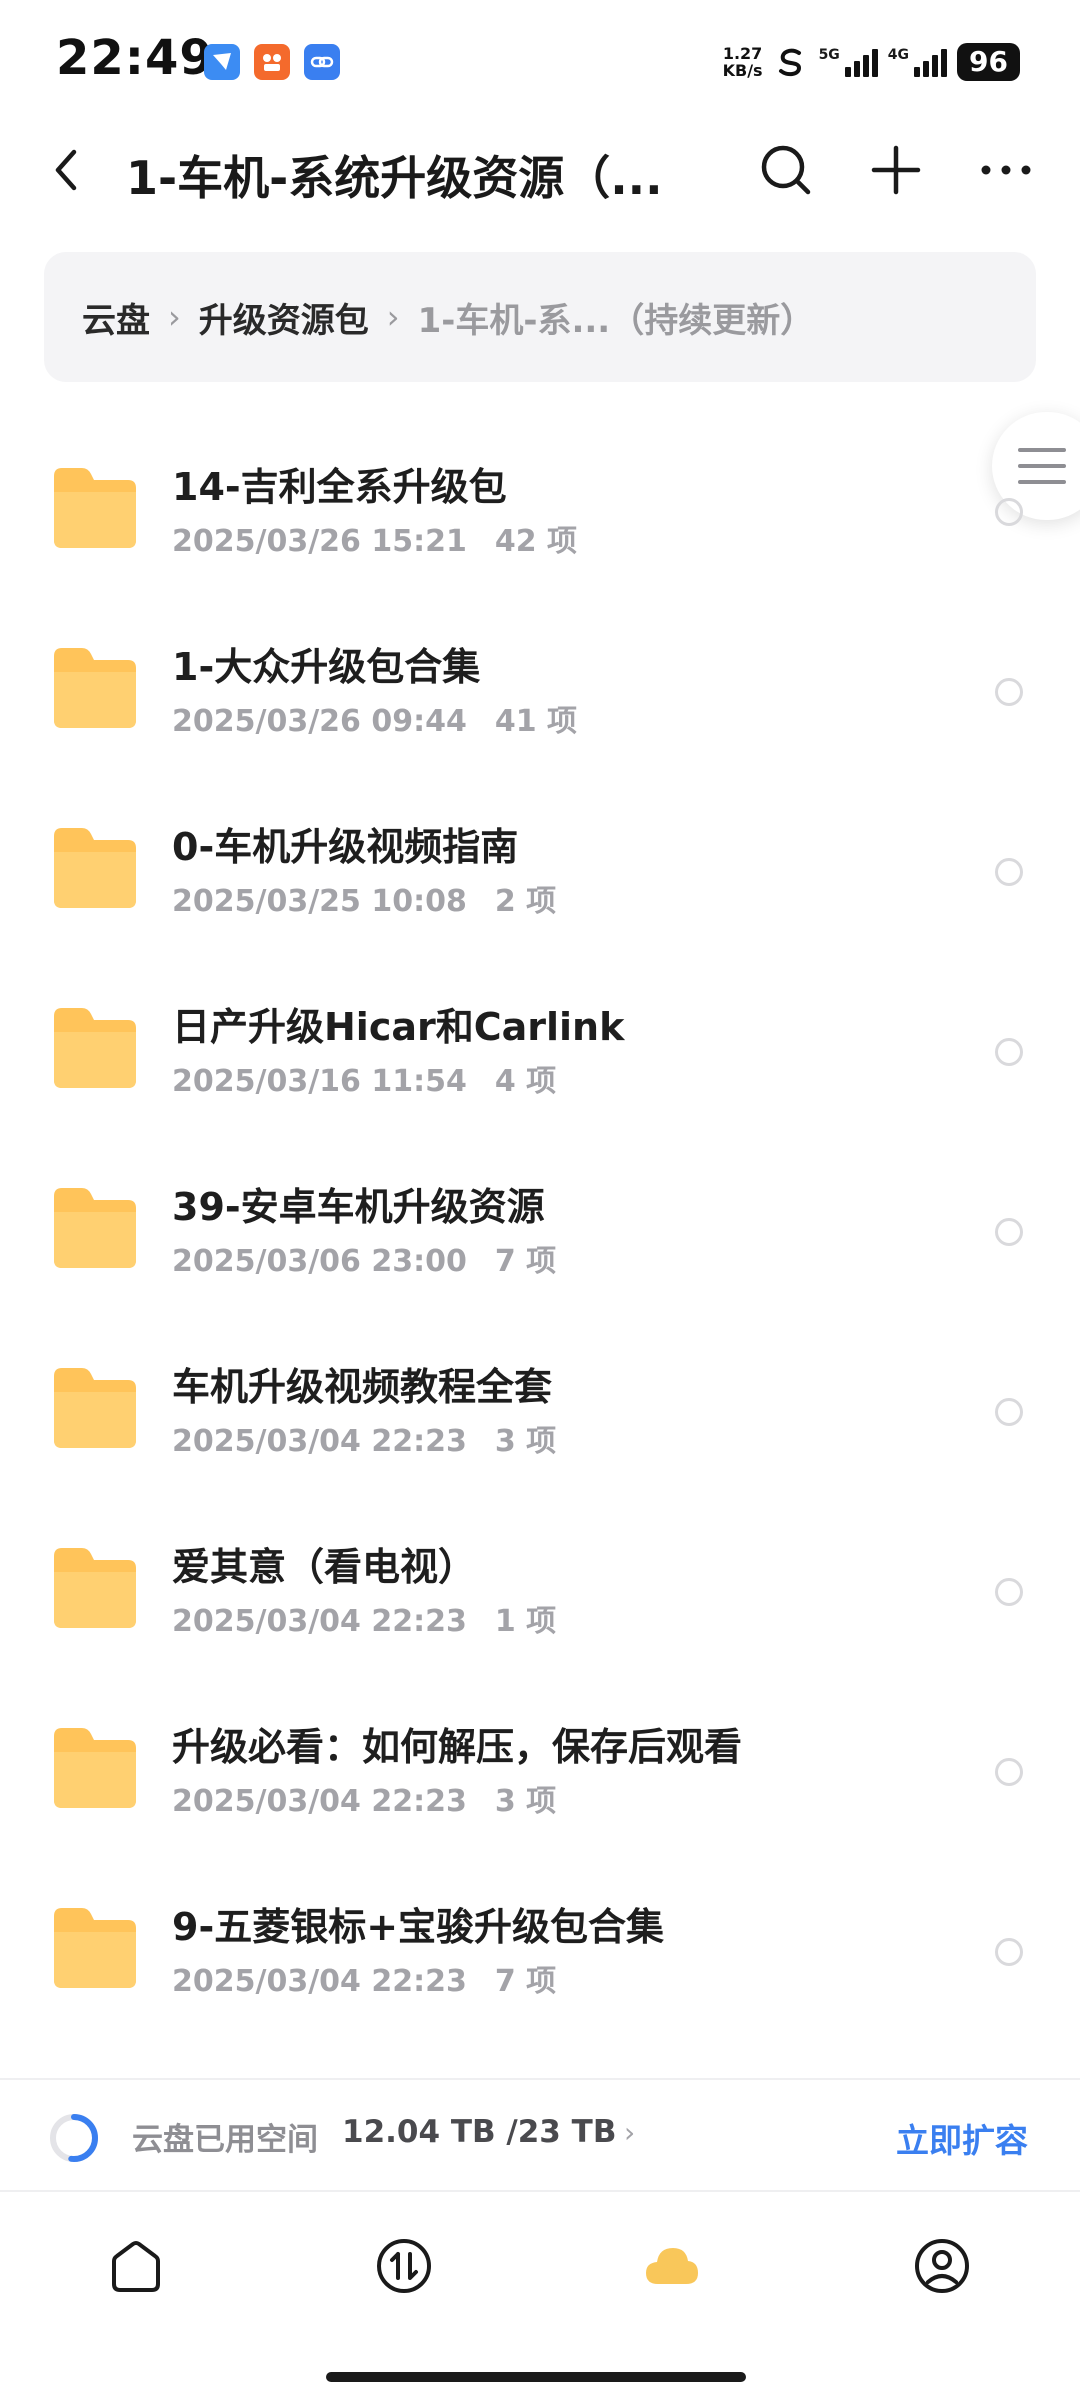 Image resolution: width=1080 pixels, height=2400 pixels. What do you see at coordinates (322, 62) in the screenshot?
I see `link-icon` at bounding box center [322, 62].